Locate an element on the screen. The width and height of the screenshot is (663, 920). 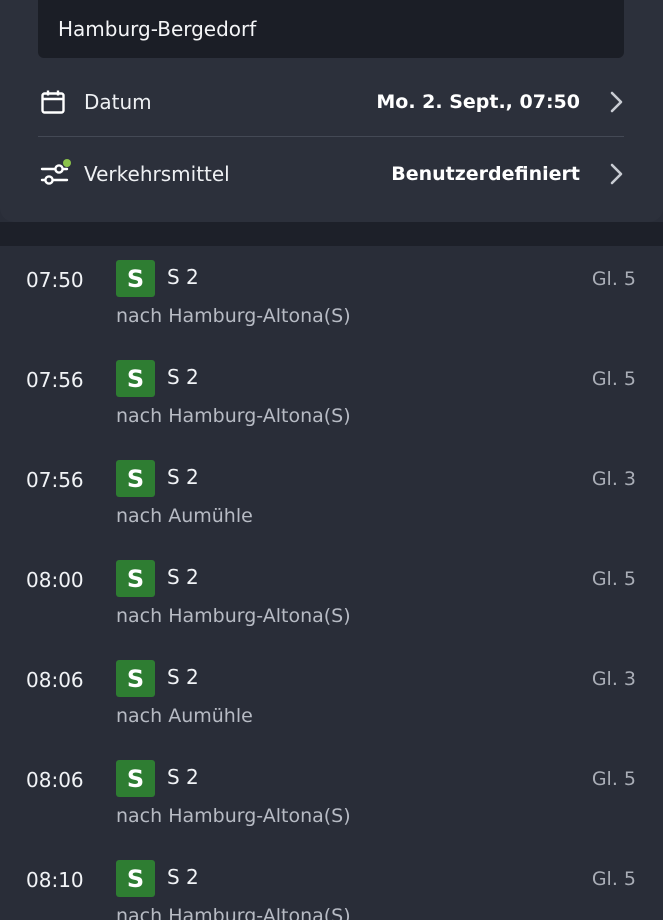
departure-time: 08:10 is located at coordinates (55, 880).